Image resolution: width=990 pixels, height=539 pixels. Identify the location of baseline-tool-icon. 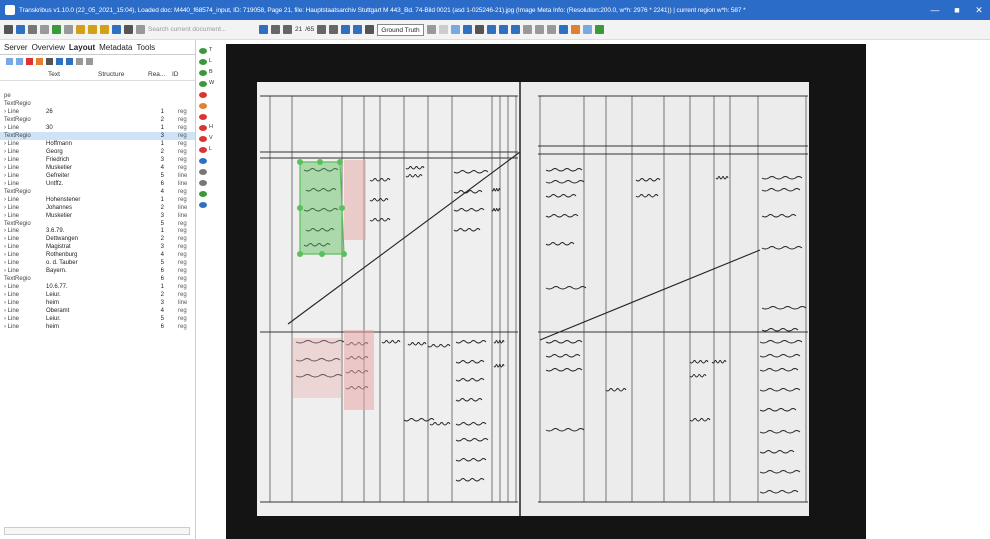
(203, 73).